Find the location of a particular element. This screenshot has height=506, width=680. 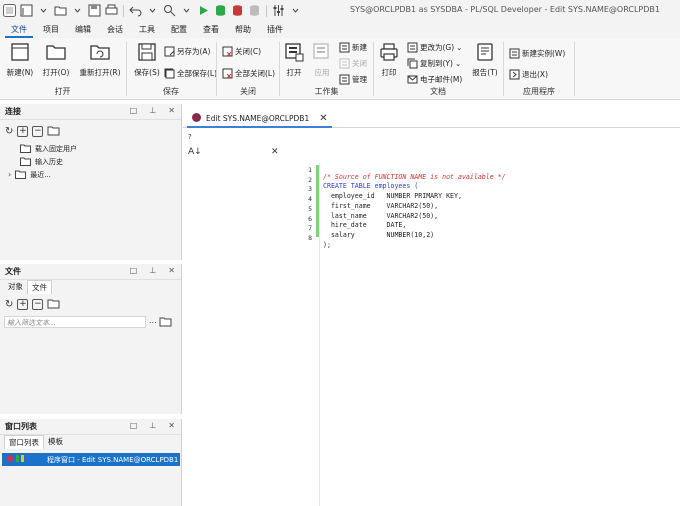

close-label: 关闭(C) is located at coordinates (248, 51).